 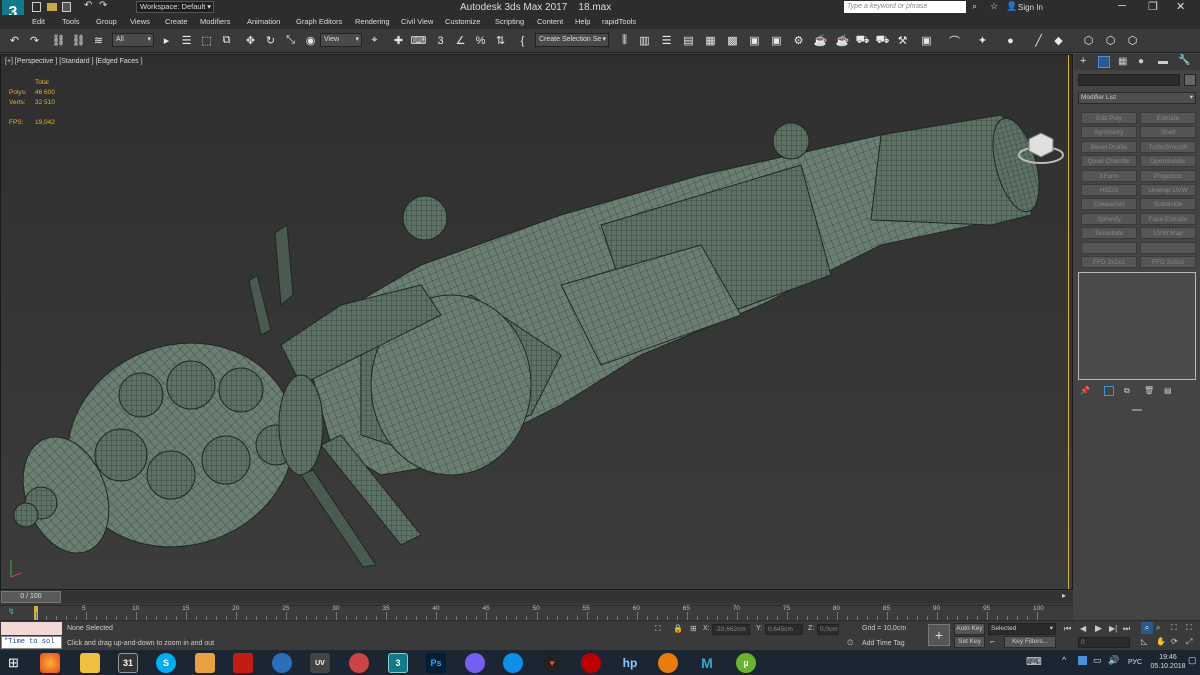 I want to click on modifier-button-opensubdiv: OpenSubdiv, so click(x=1168, y=161).